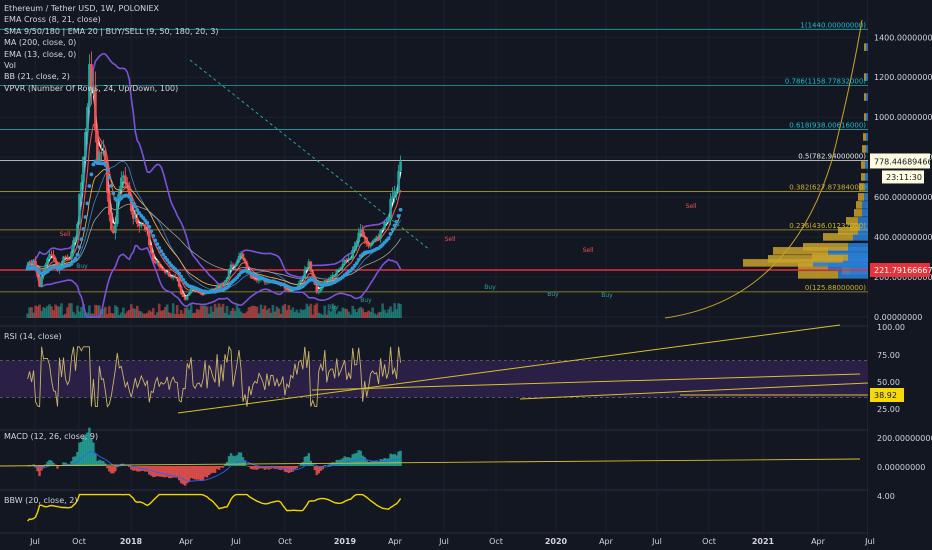  Describe the element at coordinates (835, 288) in the screenshot. I see `fib-label: 0(125.88000000)` at that location.